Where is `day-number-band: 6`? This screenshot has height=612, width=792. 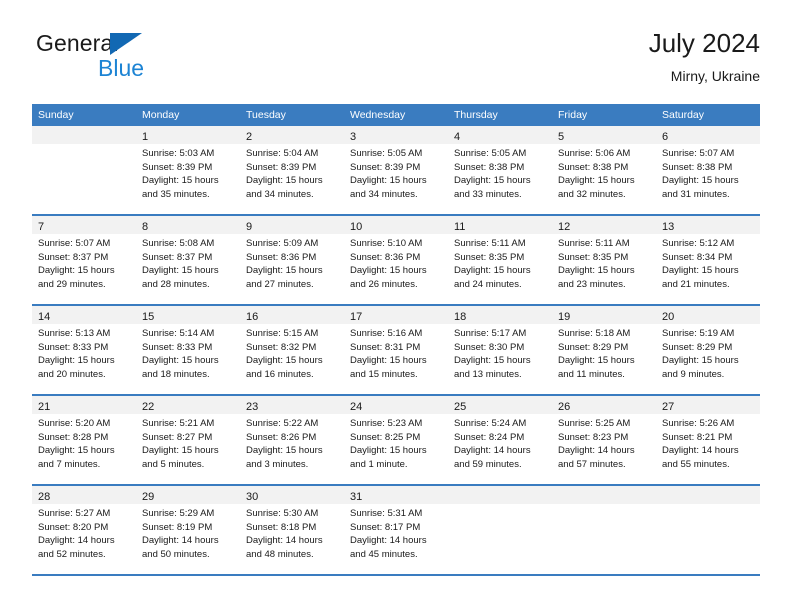
day-number-band: 6 is located at coordinates (708, 135).